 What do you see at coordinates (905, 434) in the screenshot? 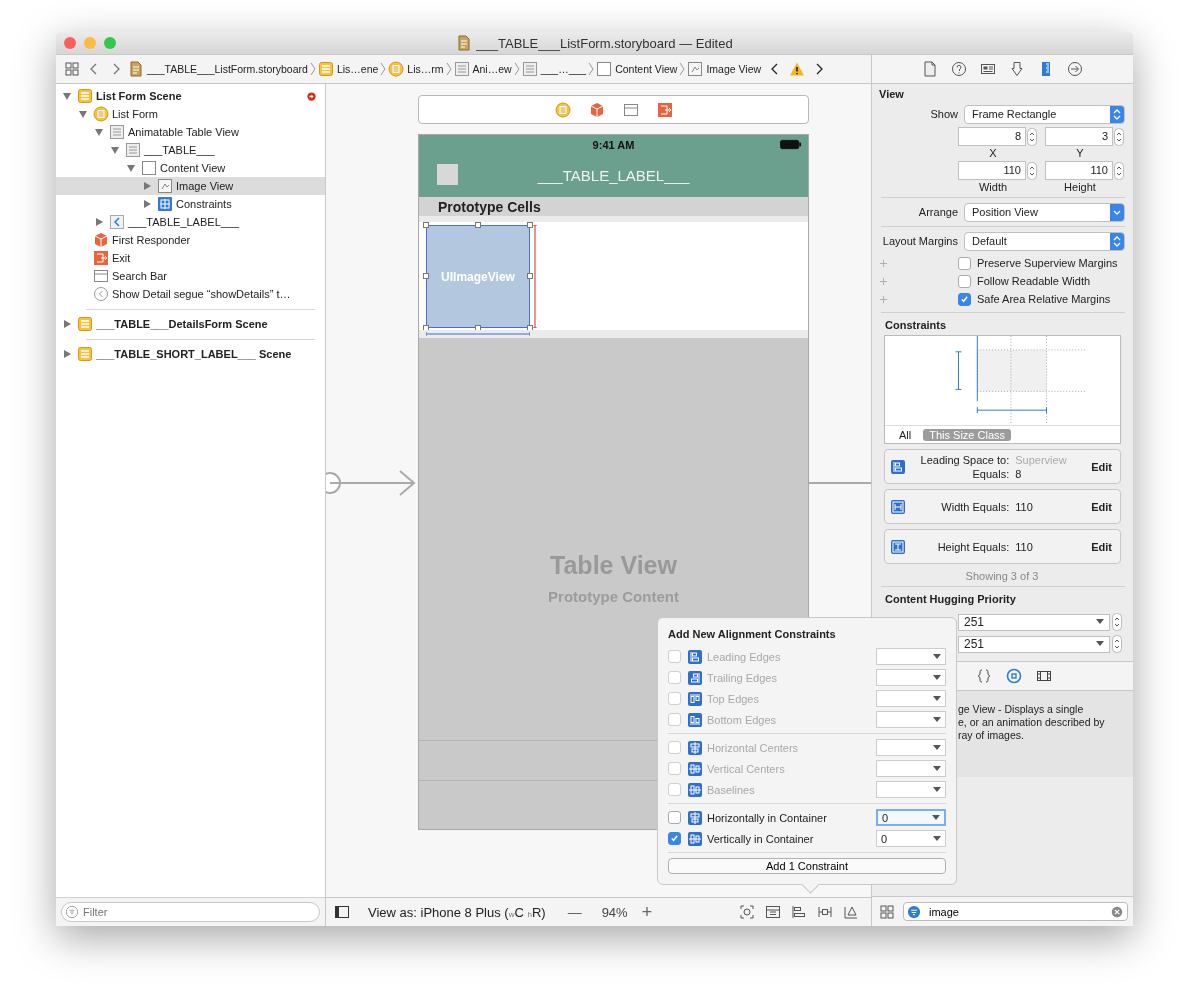
I see `size-class-tab: All` at bounding box center [905, 434].